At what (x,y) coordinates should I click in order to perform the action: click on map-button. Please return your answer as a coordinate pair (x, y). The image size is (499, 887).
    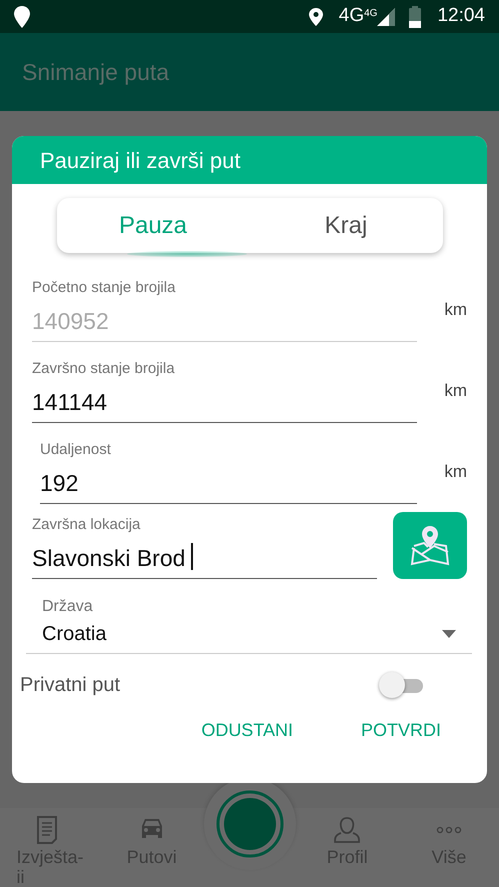
    Looking at the image, I should click on (430, 545).